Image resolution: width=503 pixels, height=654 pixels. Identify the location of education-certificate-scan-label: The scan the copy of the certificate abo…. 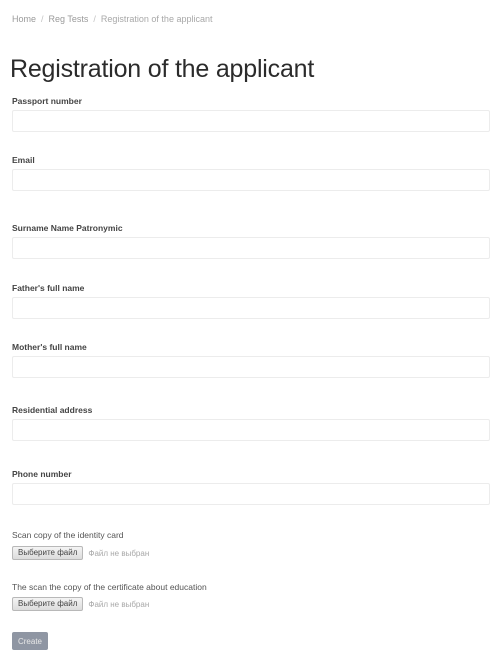
(109, 587).